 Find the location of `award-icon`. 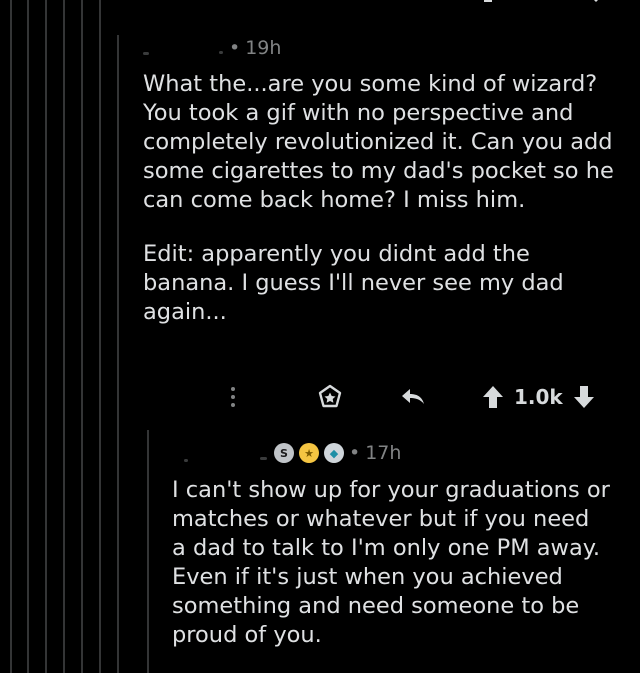

award-icon is located at coordinates (330, 396).